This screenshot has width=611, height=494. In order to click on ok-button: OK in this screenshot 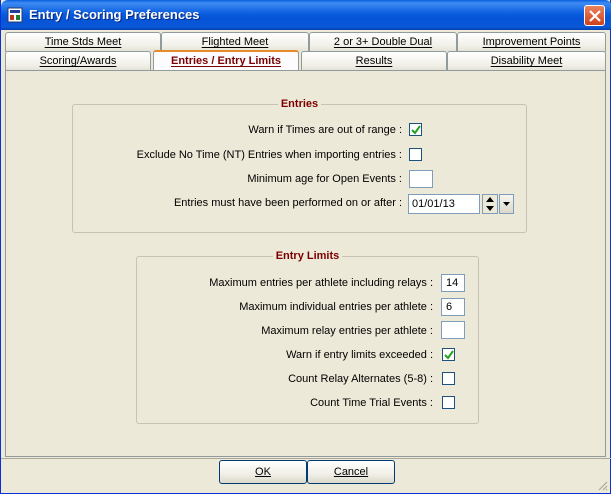, I will do `click(263, 472)`.